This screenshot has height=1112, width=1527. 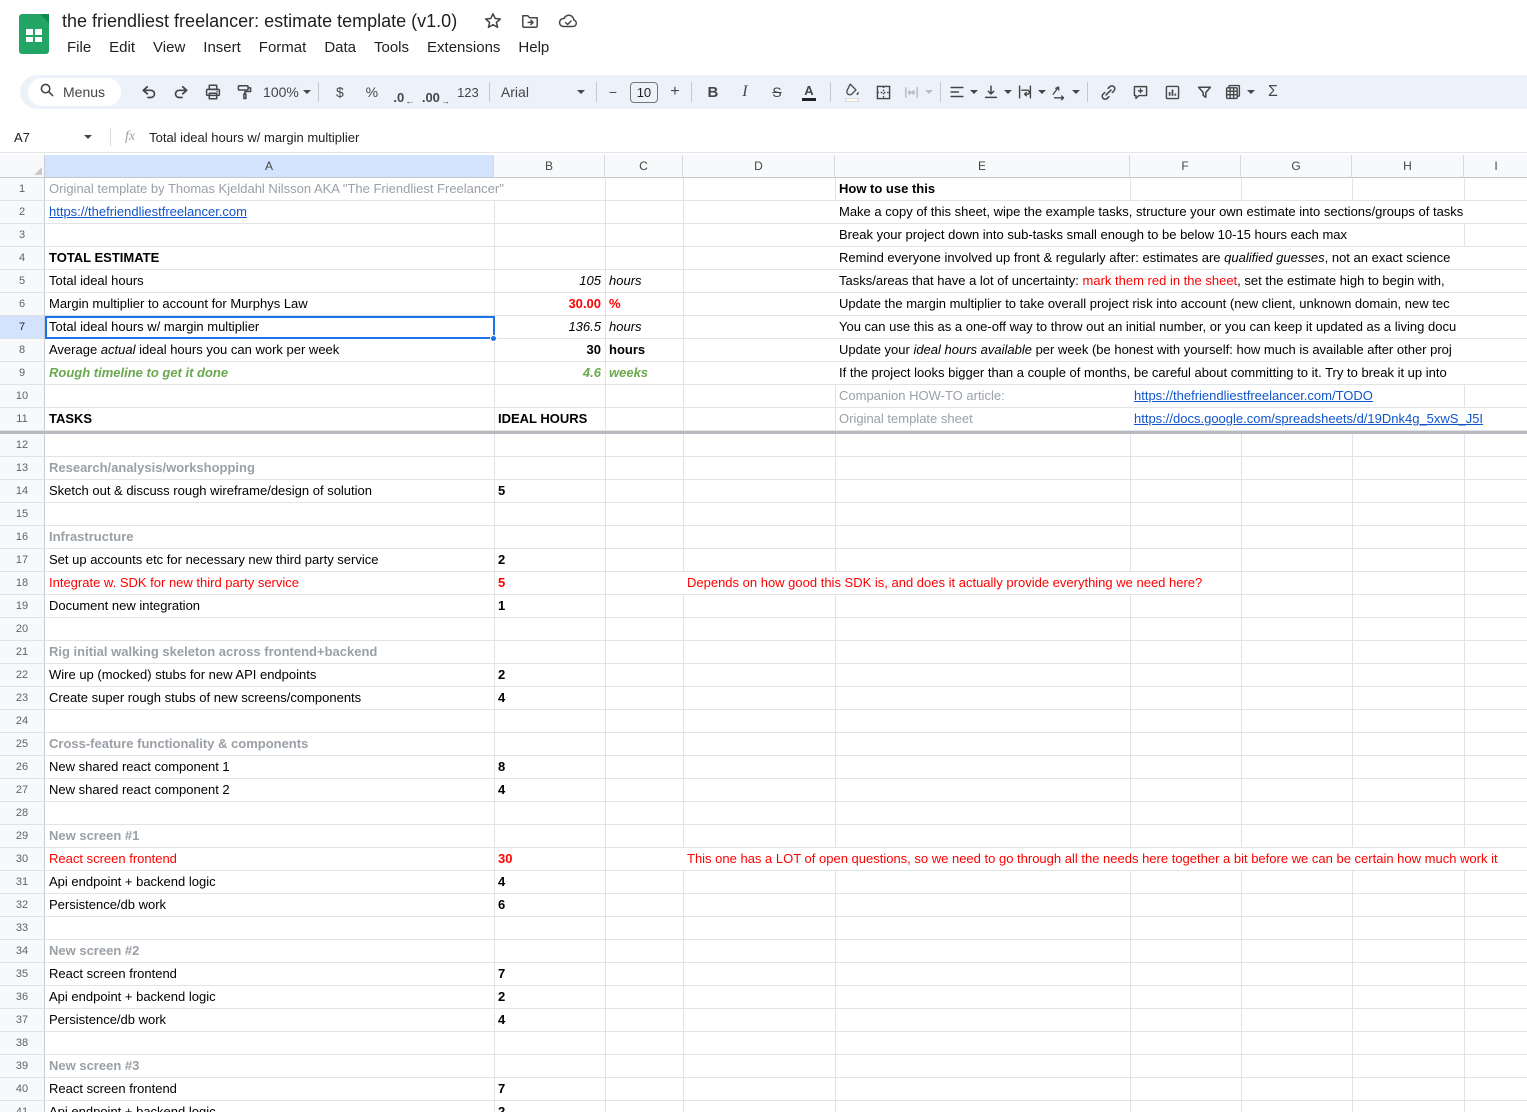 What do you see at coordinates (22, 652) in the screenshot?
I see `row-header-21: 21` at bounding box center [22, 652].